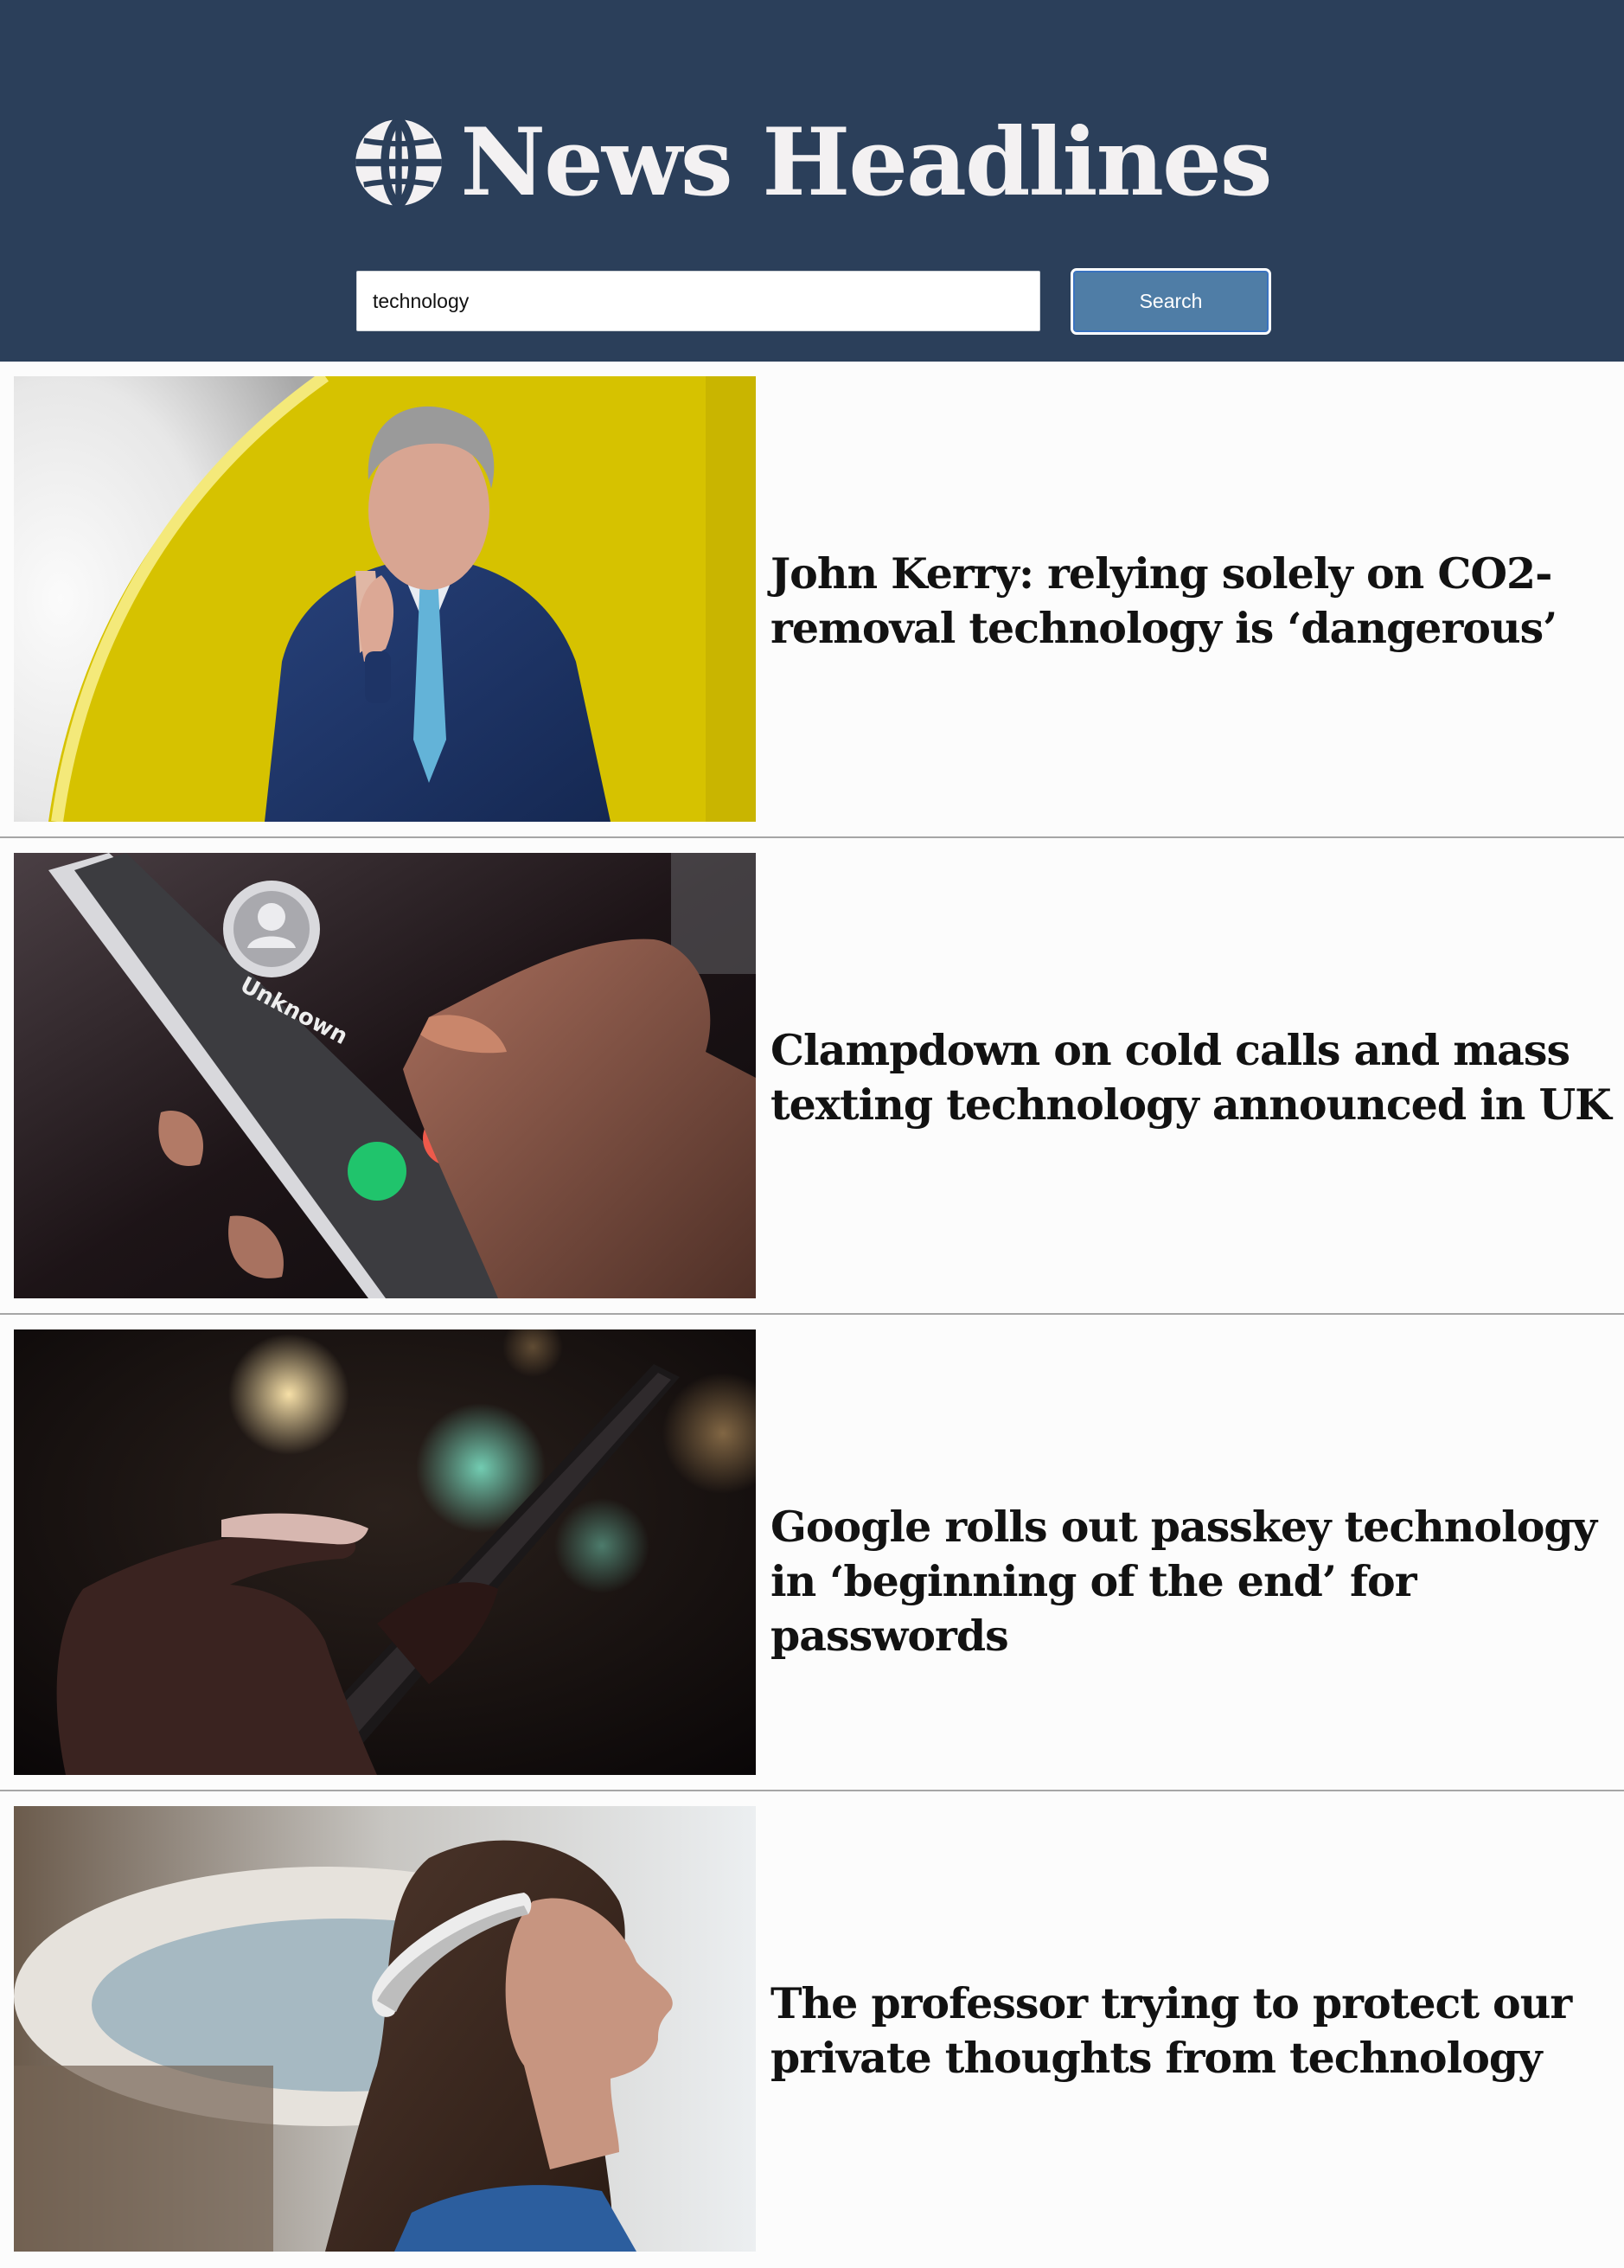 The height and width of the screenshot is (2268, 1624). I want to click on brand: News Headlines, so click(812, 163).